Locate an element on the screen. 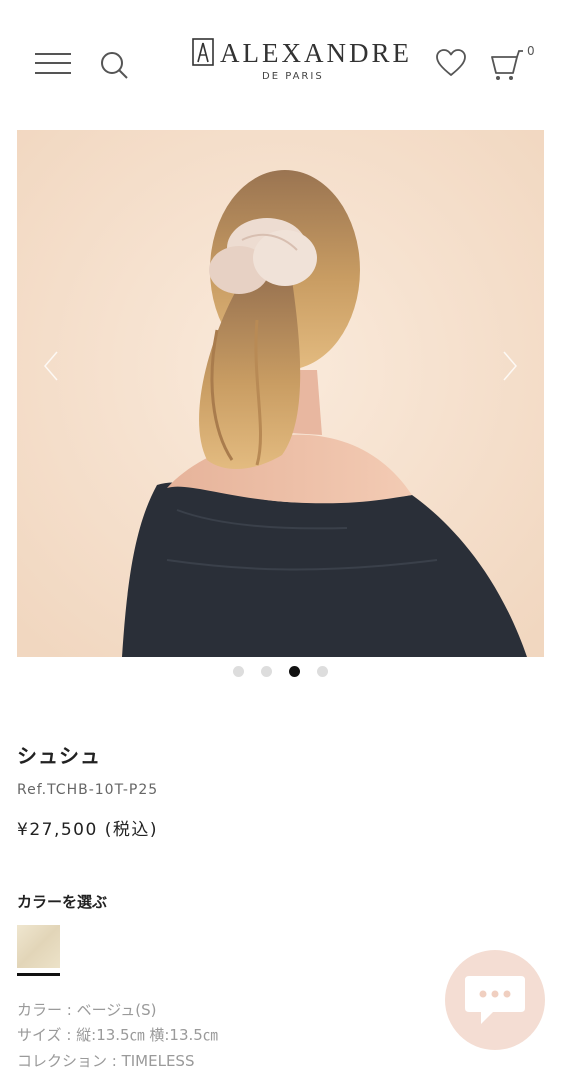  chat-button is located at coordinates (495, 1000).